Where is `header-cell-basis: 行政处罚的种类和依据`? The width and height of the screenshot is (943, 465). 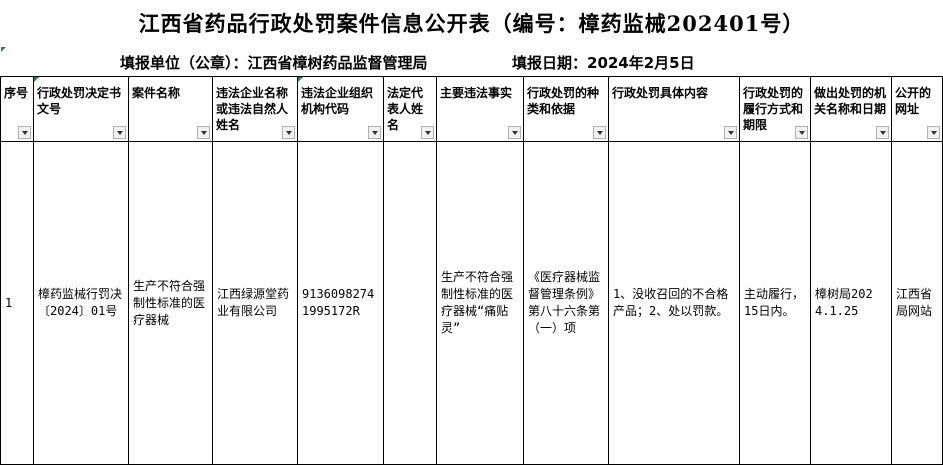 header-cell-basis: 行政处罚的种类和依据 is located at coordinates (566, 109).